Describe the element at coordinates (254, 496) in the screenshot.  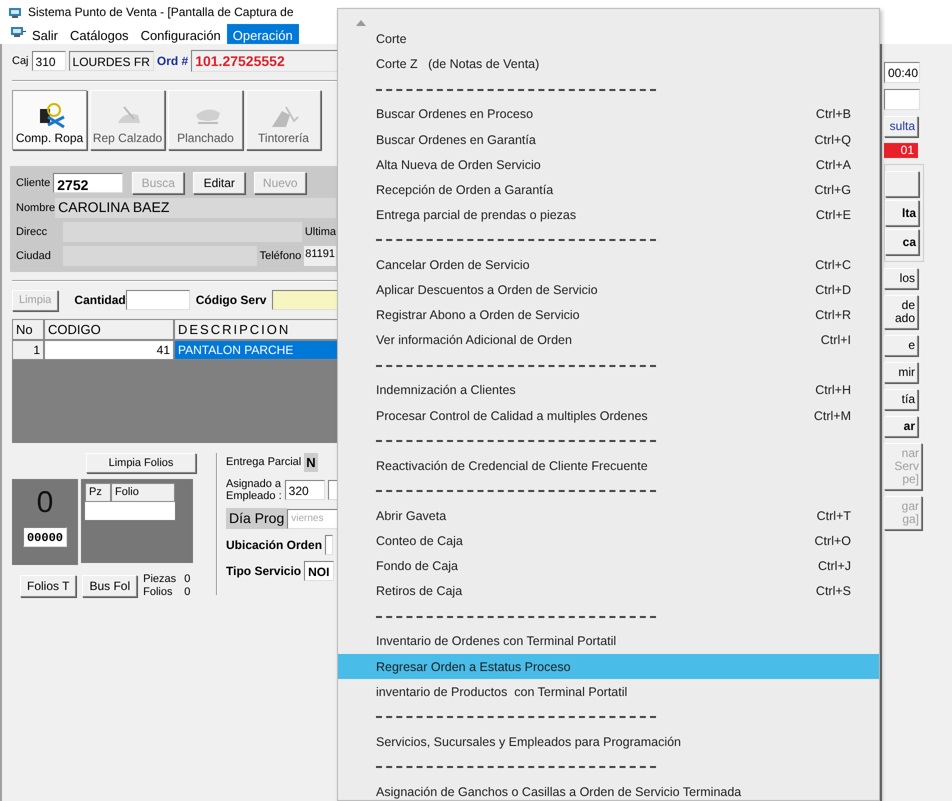
I see `field-label: Empleado :` at that location.